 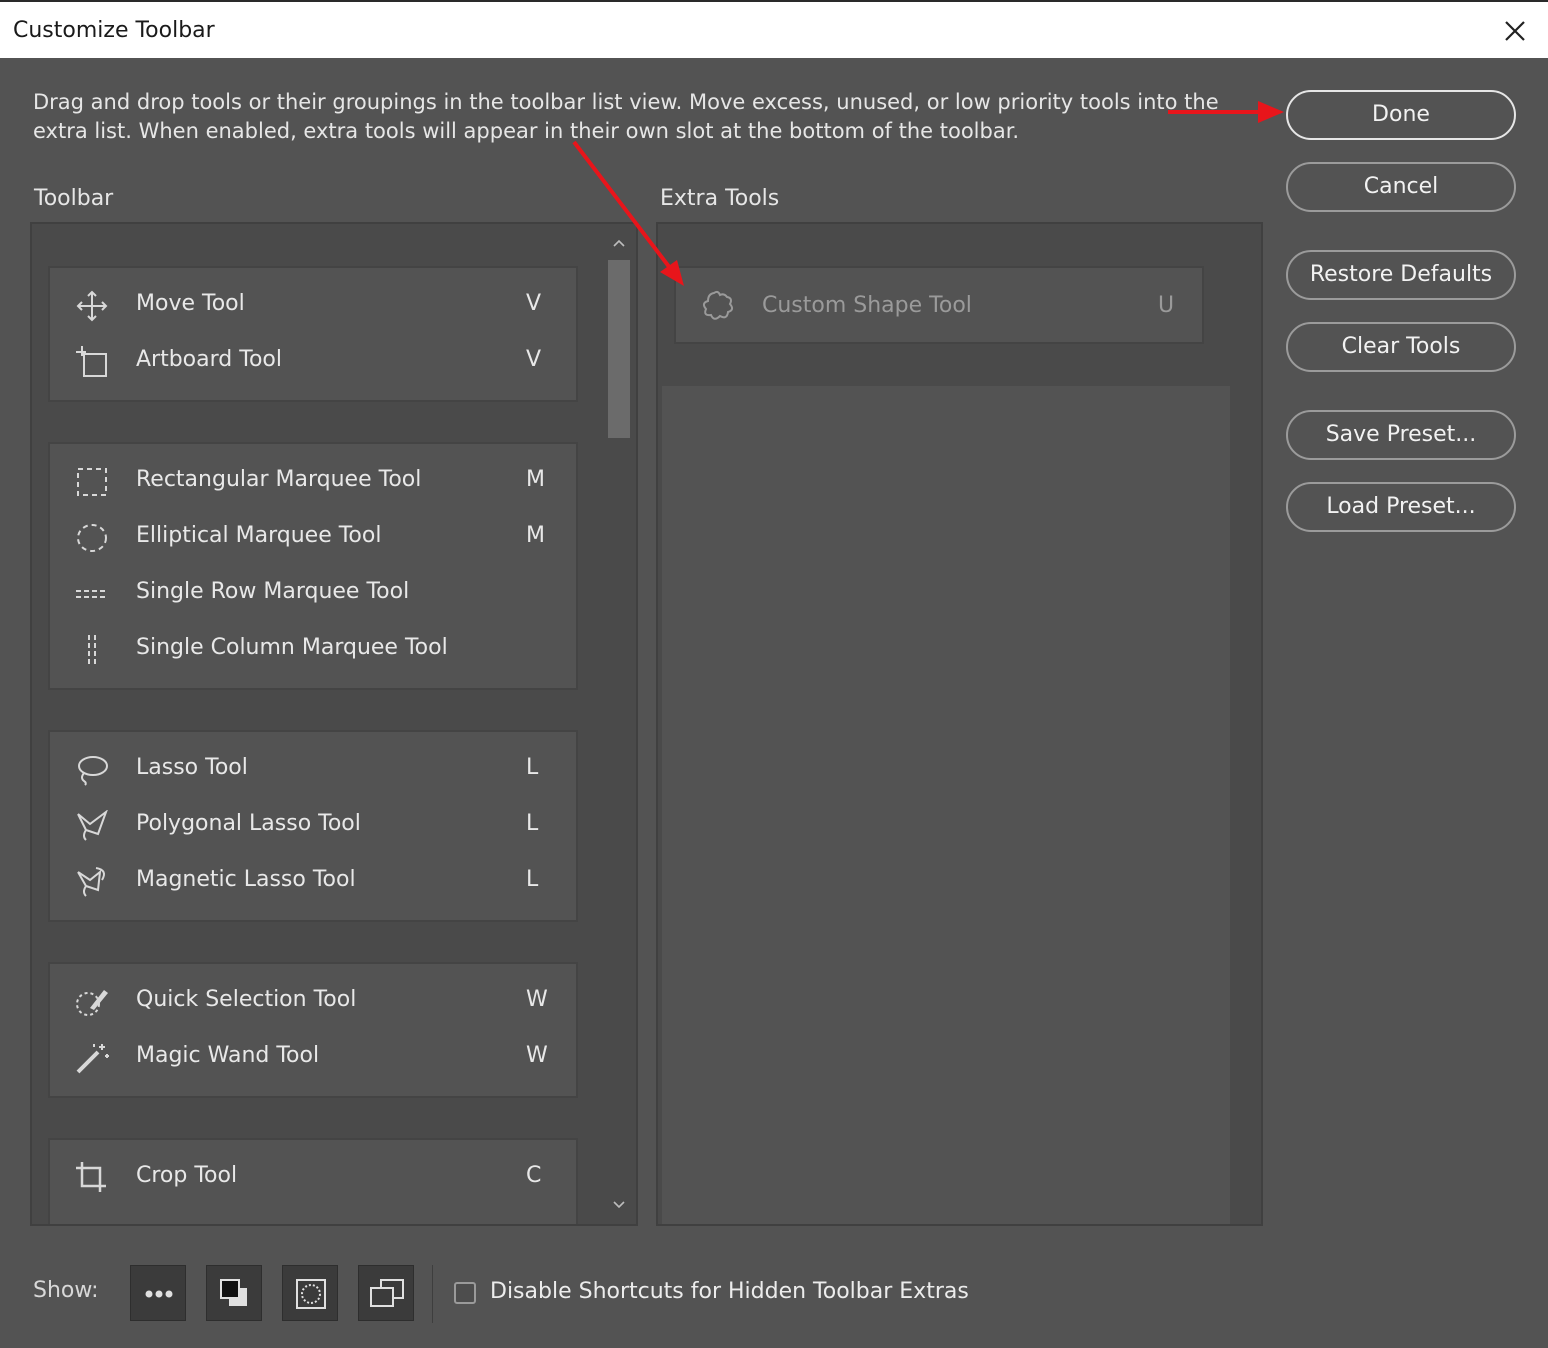 What do you see at coordinates (74, 198) in the screenshot?
I see `toolbar-label: Toolbar` at bounding box center [74, 198].